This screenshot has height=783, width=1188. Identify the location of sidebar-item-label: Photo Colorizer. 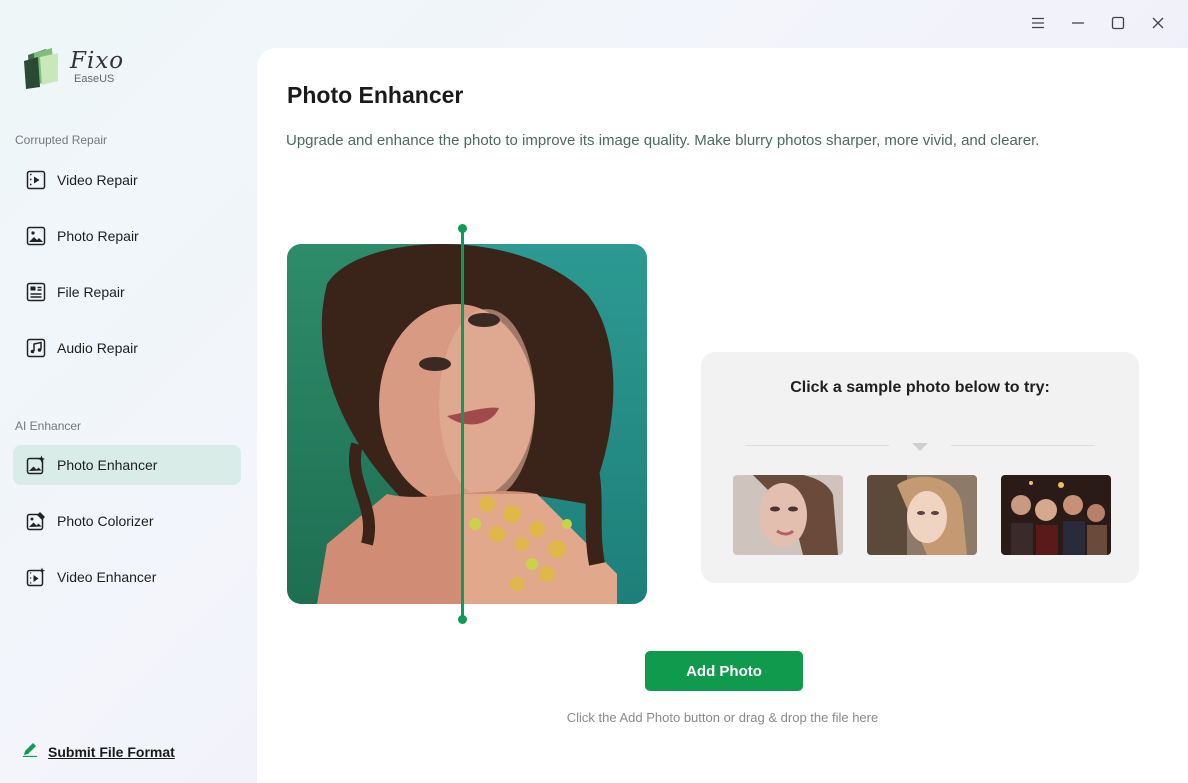
(105, 521).